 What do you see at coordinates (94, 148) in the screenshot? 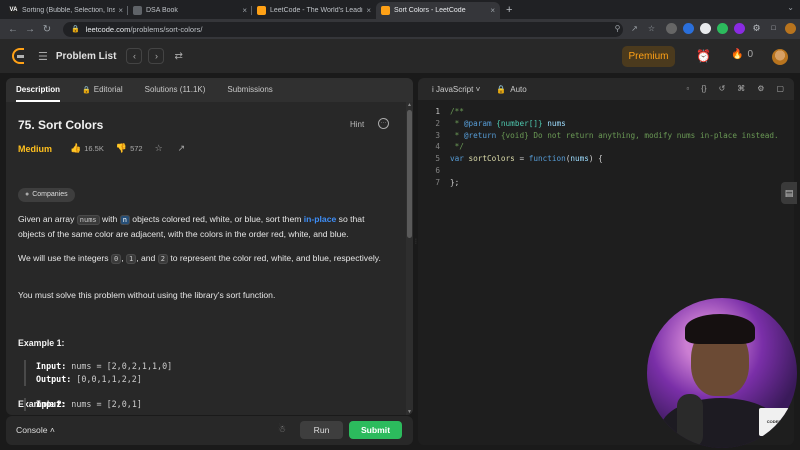
I see `like-count: 16.5K` at bounding box center [94, 148].